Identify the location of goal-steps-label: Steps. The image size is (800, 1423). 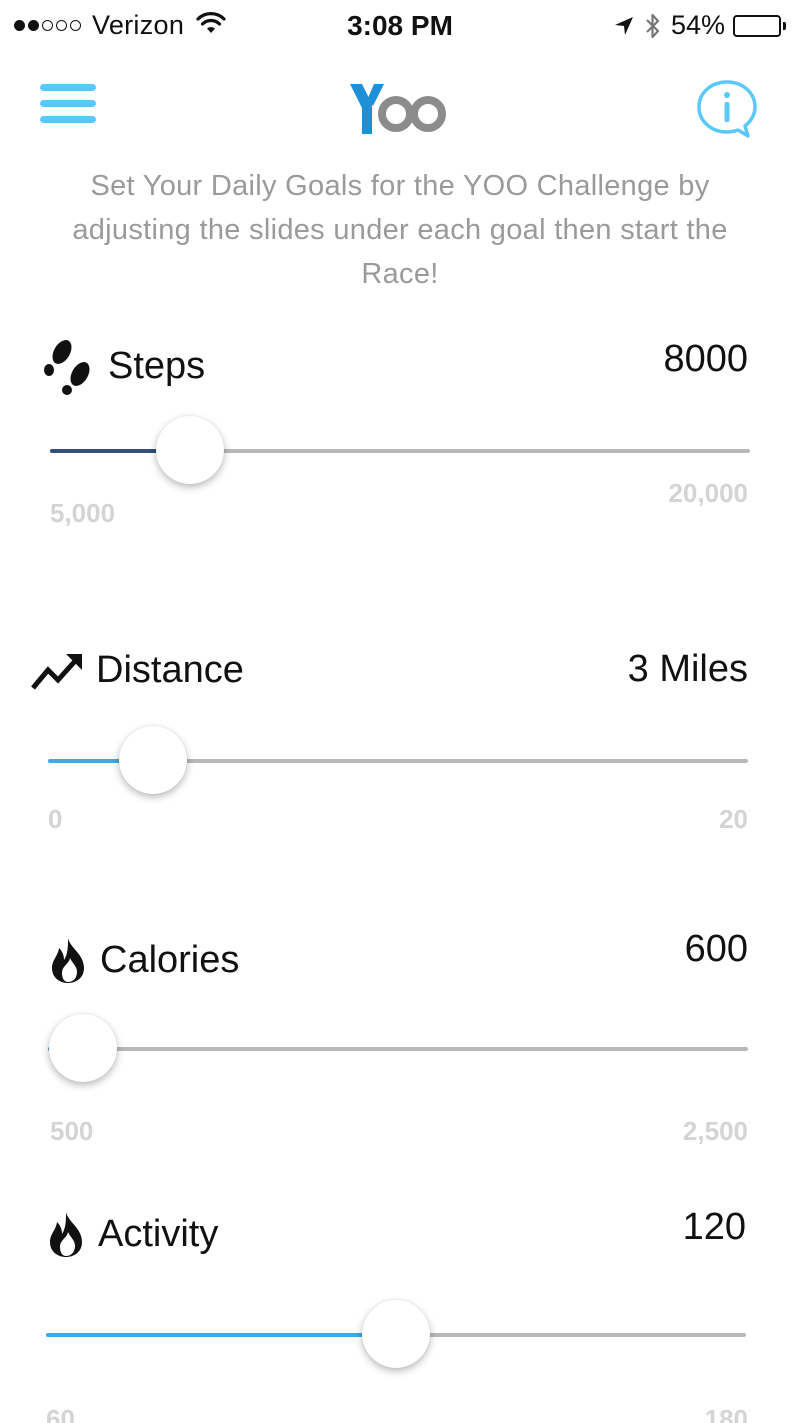
(157, 365).